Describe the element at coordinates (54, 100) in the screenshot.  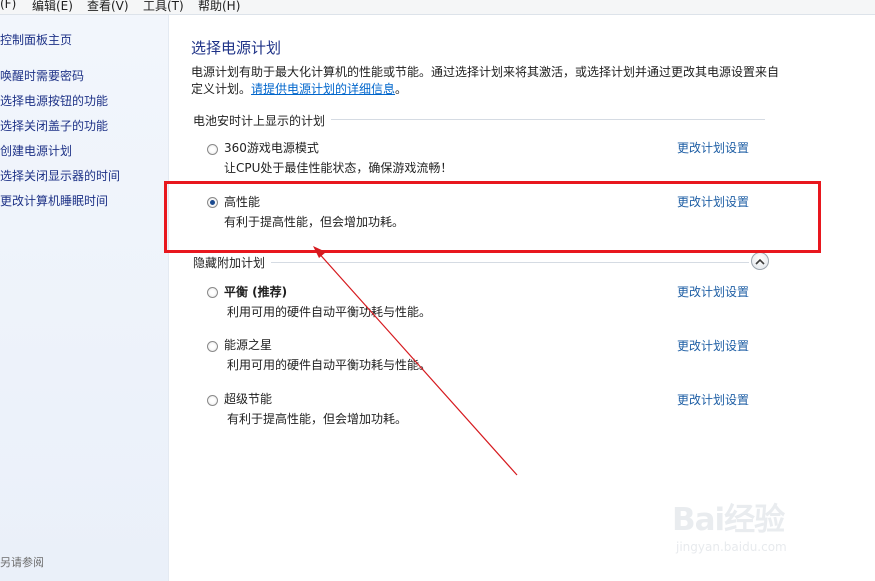
I see `sidebar-item-power-button: 选择电源按钮的功能` at that location.